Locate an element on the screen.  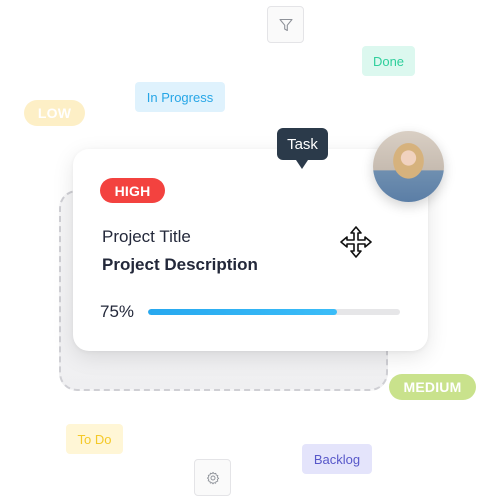
priority-pill-medium: MEDIUM is located at coordinates (432, 387).